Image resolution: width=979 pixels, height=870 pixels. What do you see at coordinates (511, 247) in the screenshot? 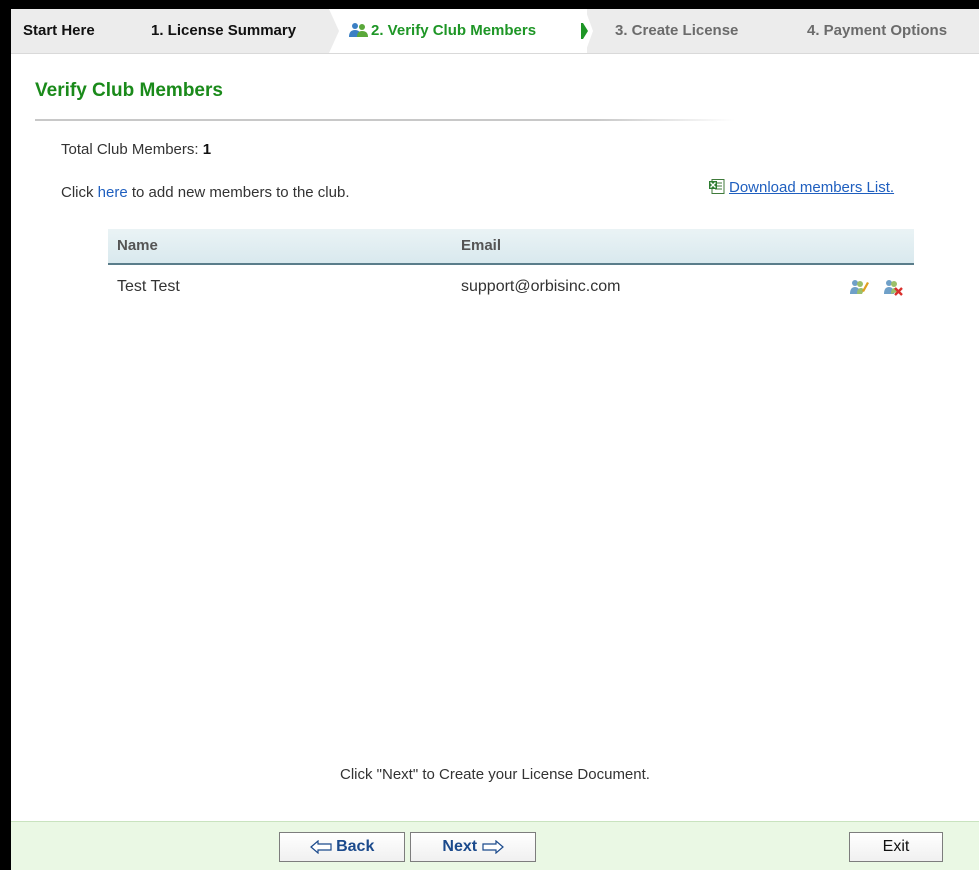
I see `table-header: Name Email` at bounding box center [511, 247].